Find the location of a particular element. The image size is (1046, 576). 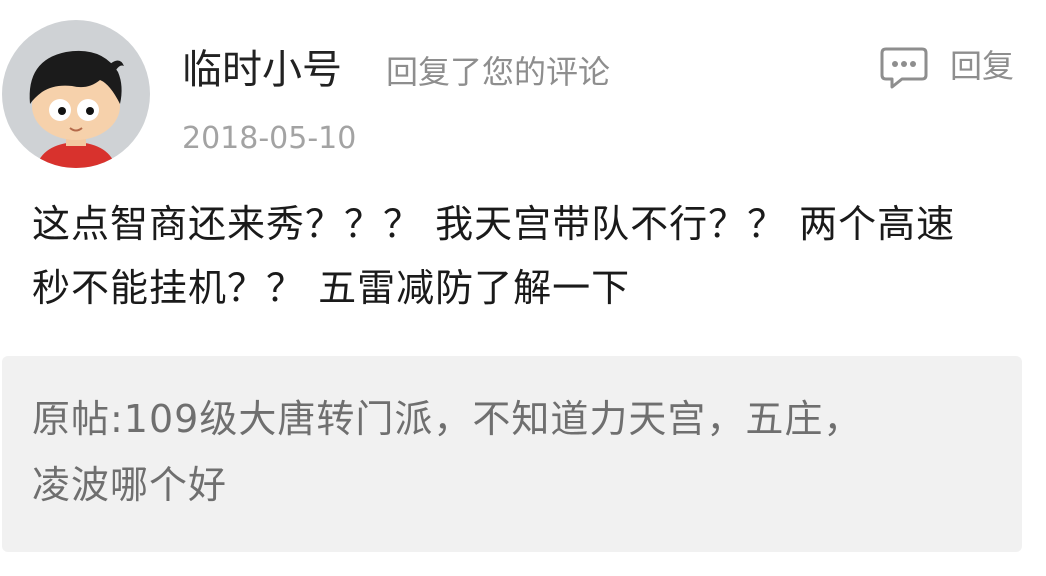

username: 临时小号 is located at coordinates (262, 70).